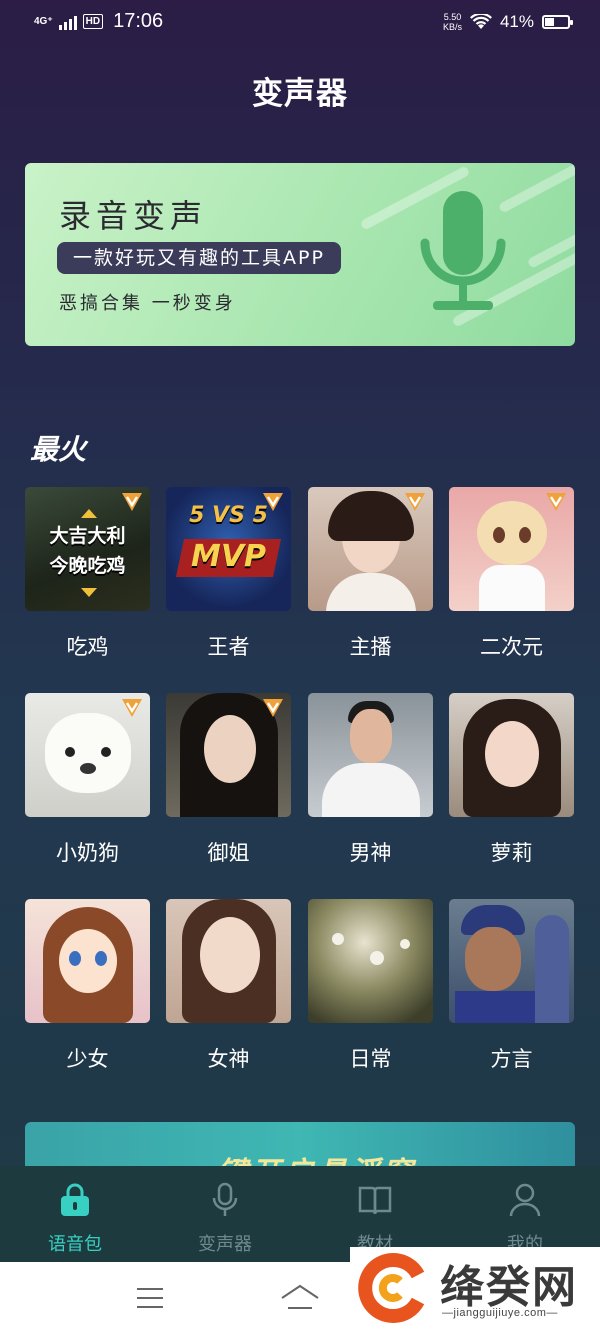  I want to click on voice-pack-item: 男神, so click(370, 780).